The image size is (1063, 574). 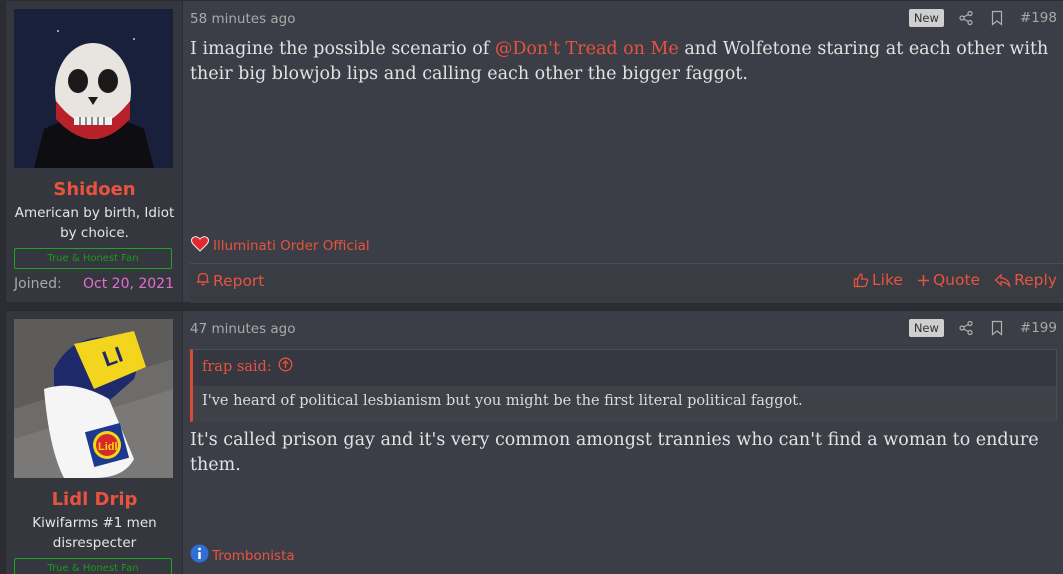 What do you see at coordinates (623, 329) in the screenshot?
I see `post-meta: 47 minutes ago New #199` at bounding box center [623, 329].